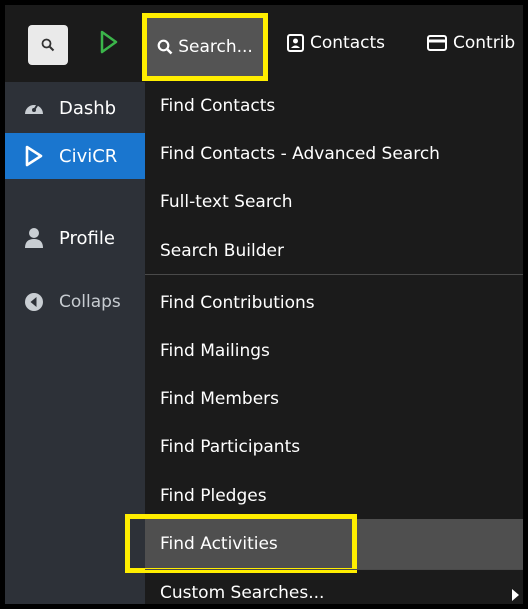  Describe the element at coordinates (226, 202) in the screenshot. I see `menu-item-label: Full-text Search` at that location.